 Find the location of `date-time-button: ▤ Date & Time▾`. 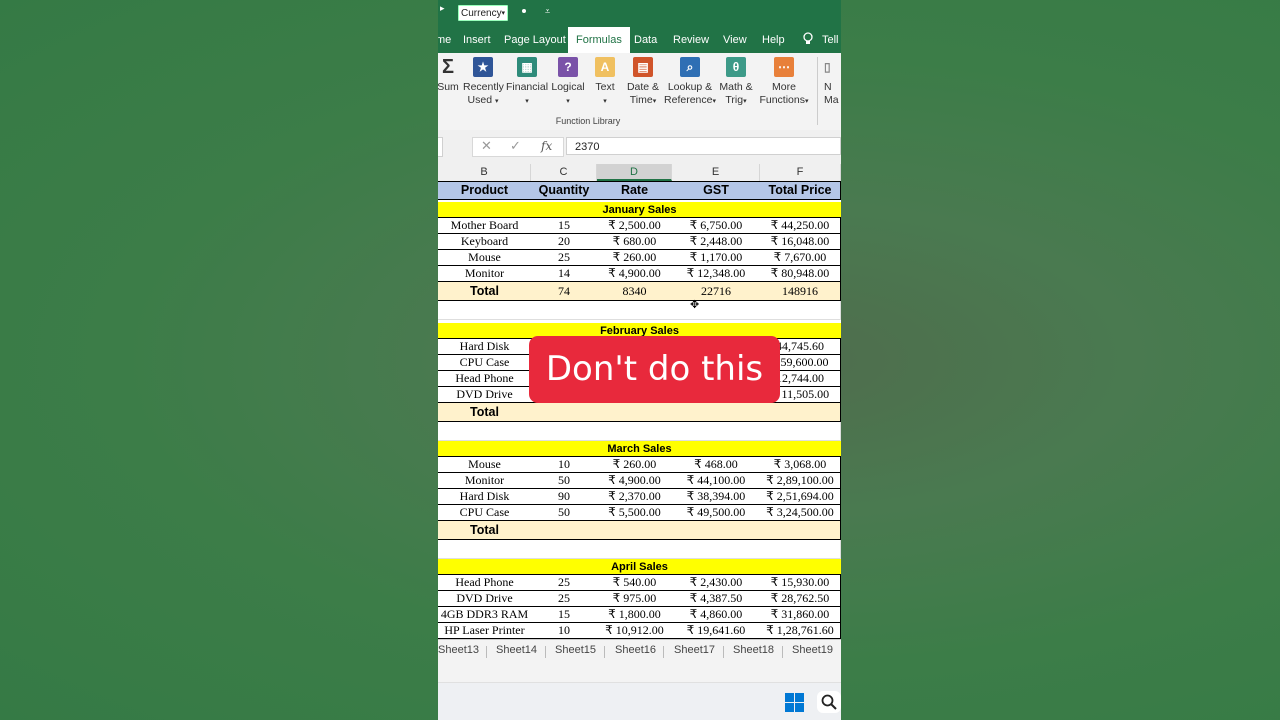

date-time-button: ▤ Date & Time▾ is located at coordinates (643, 82).